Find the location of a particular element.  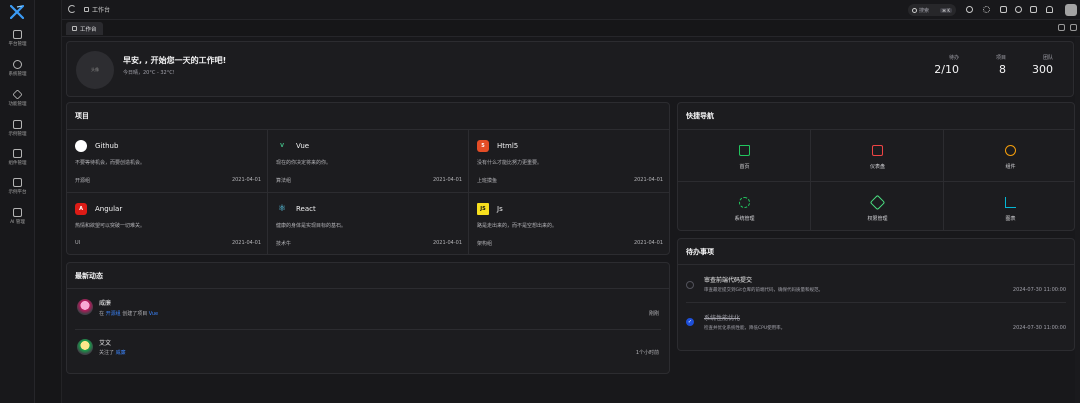

rail-item-platform: 平台管理 is located at coordinates (17, 38).